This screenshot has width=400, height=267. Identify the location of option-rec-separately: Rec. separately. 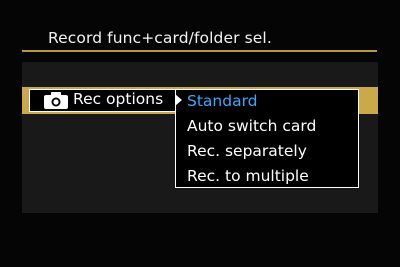
(247, 151).